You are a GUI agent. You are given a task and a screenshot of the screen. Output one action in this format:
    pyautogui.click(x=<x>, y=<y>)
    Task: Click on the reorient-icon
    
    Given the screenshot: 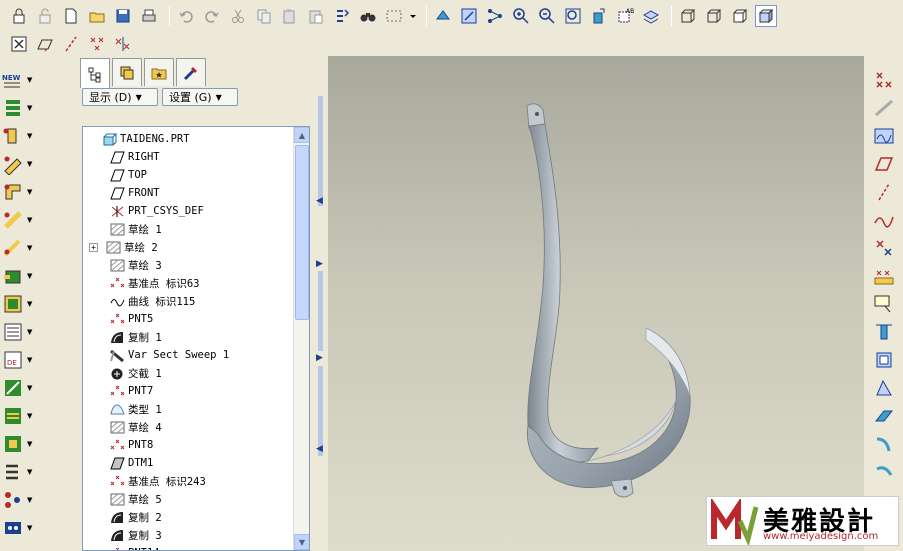 What is the action you would take?
    pyautogui.click(x=599, y=16)
    